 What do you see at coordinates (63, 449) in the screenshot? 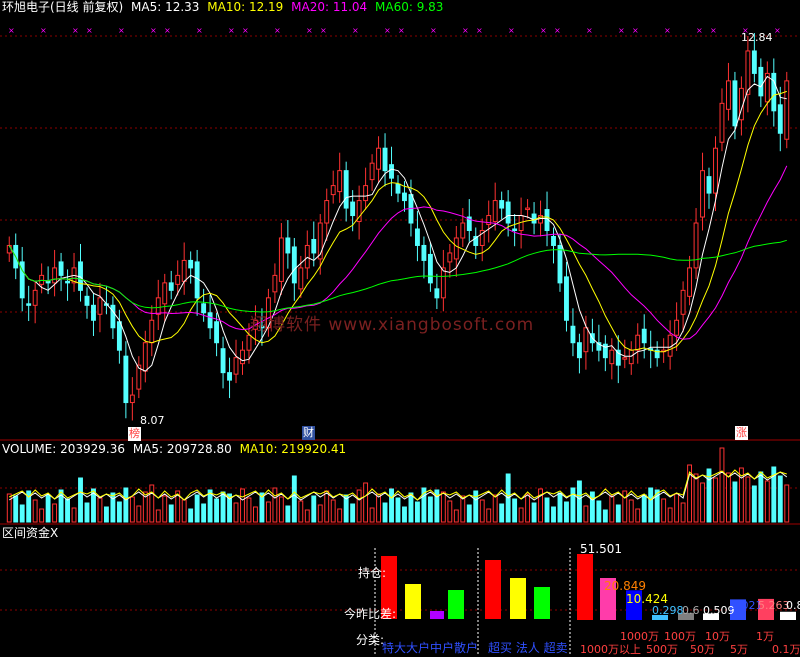
I see `volume-value: VOLUME: 203929.36` at bounding box center [63, 449].